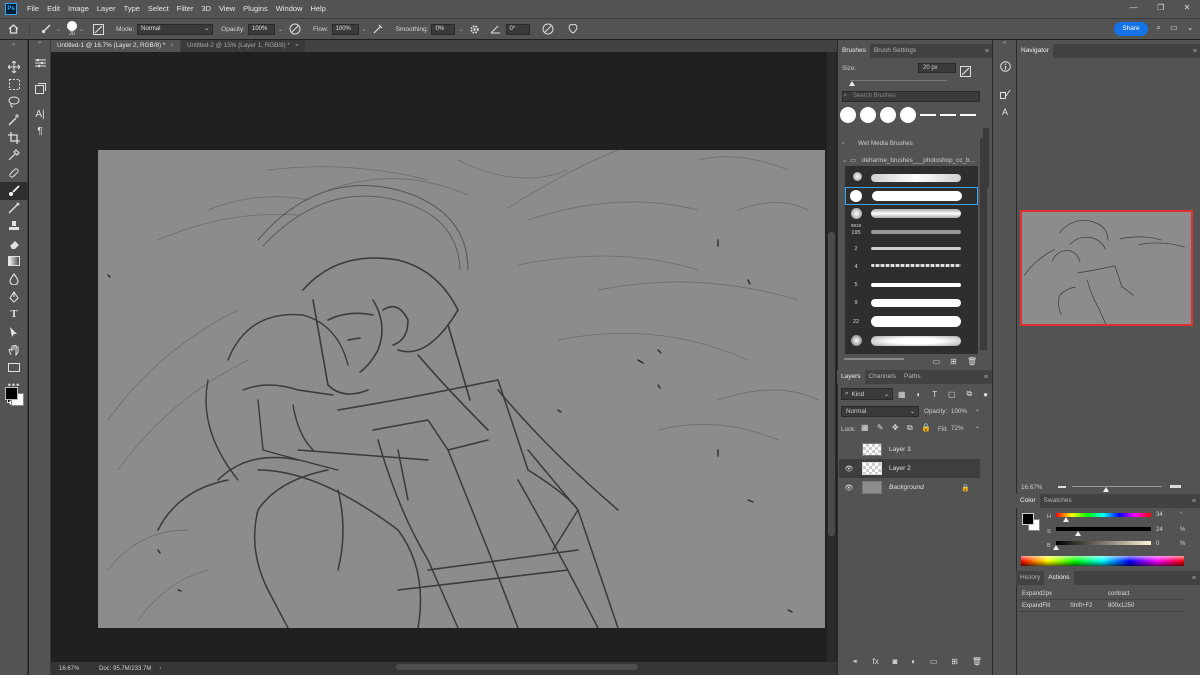  Describe the element at coordinates (158, 9) in the screenshot. I see `menu-select: Select` at that location.